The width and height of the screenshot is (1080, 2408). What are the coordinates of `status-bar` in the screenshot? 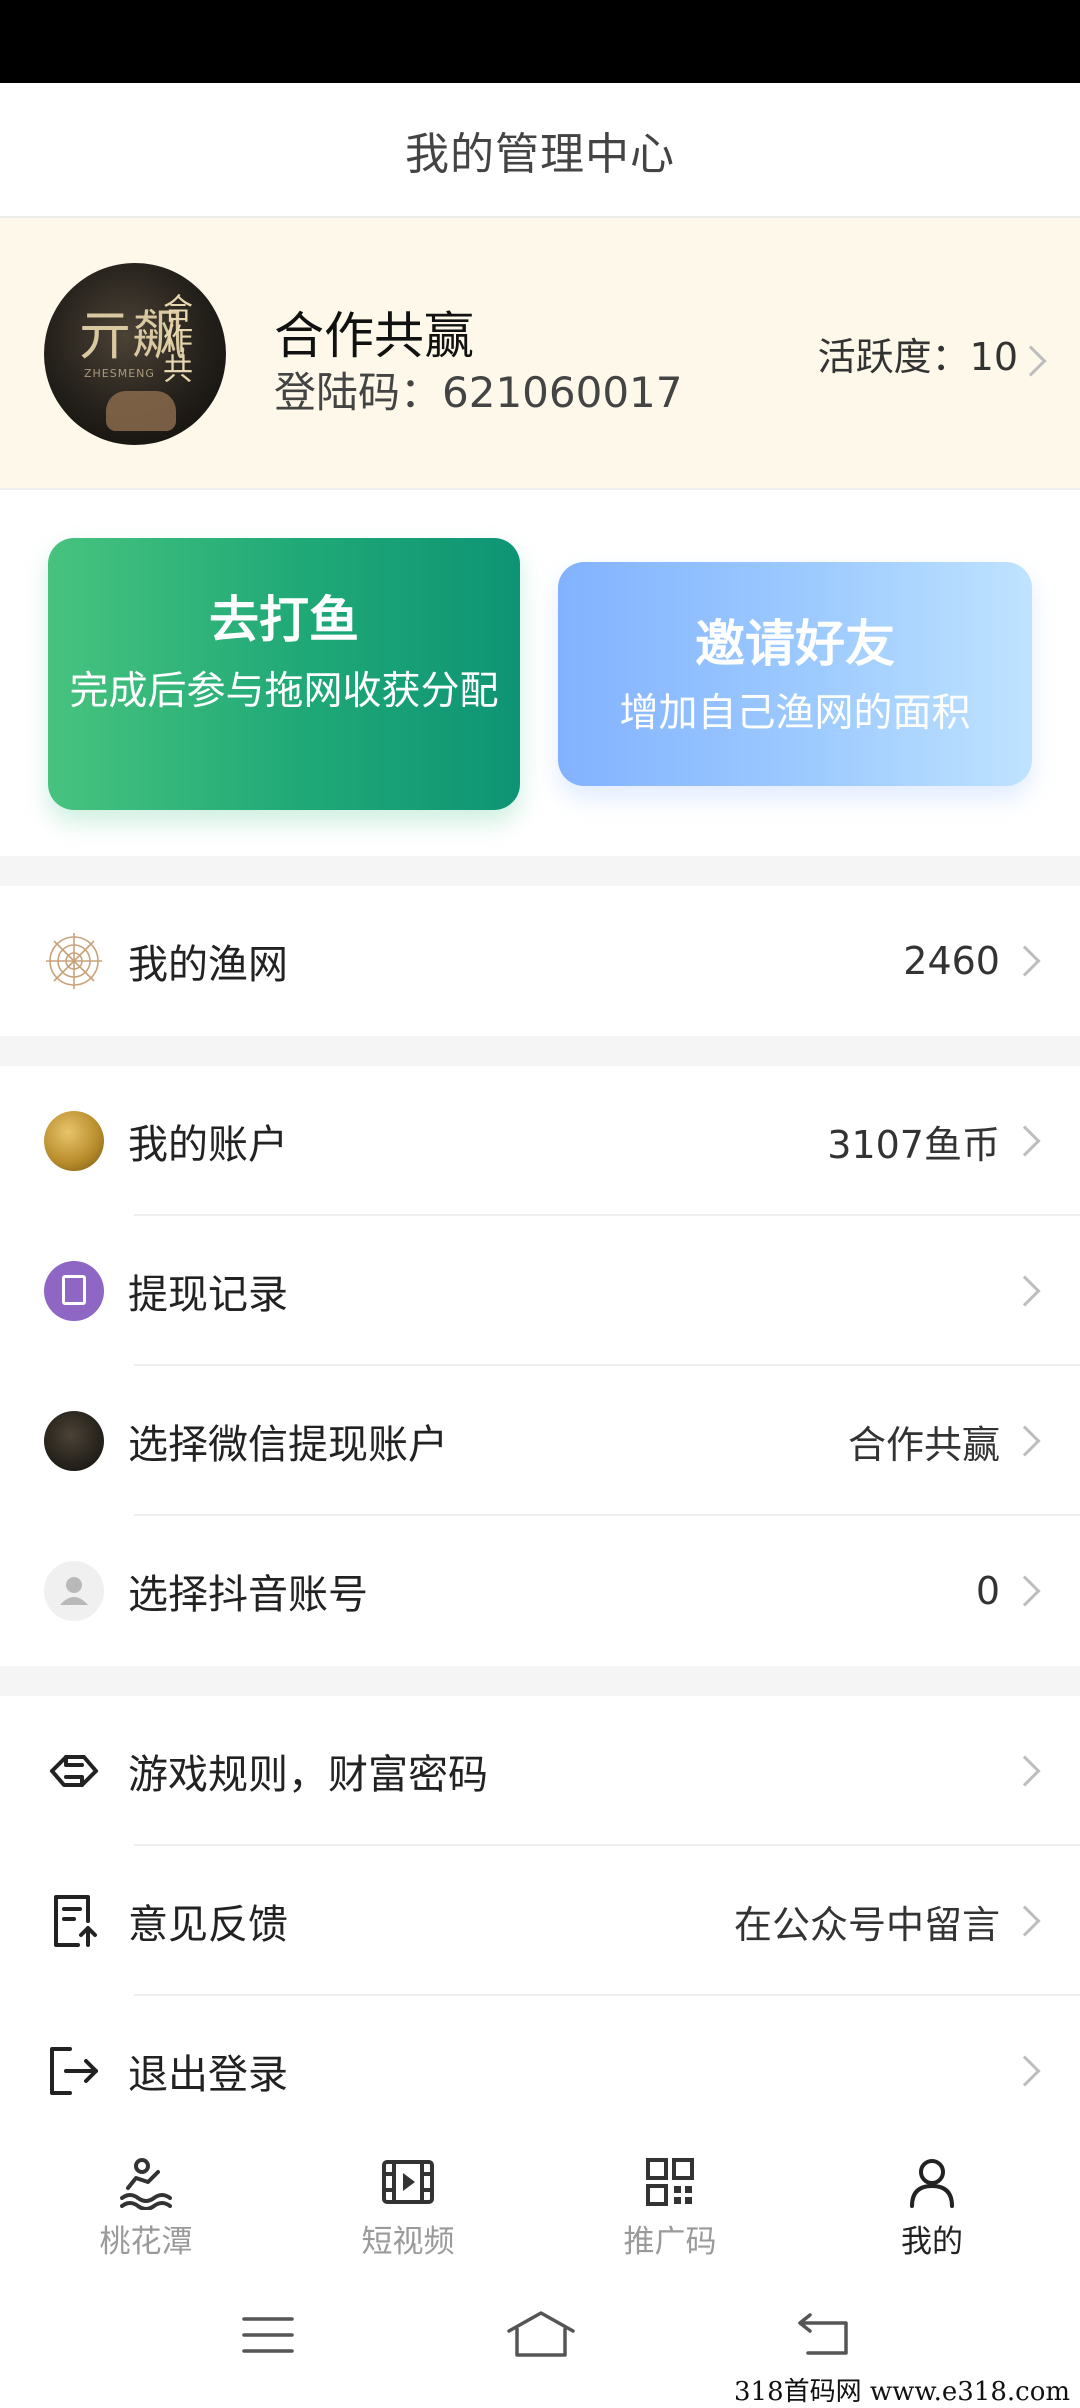 It's located at (540, 41).